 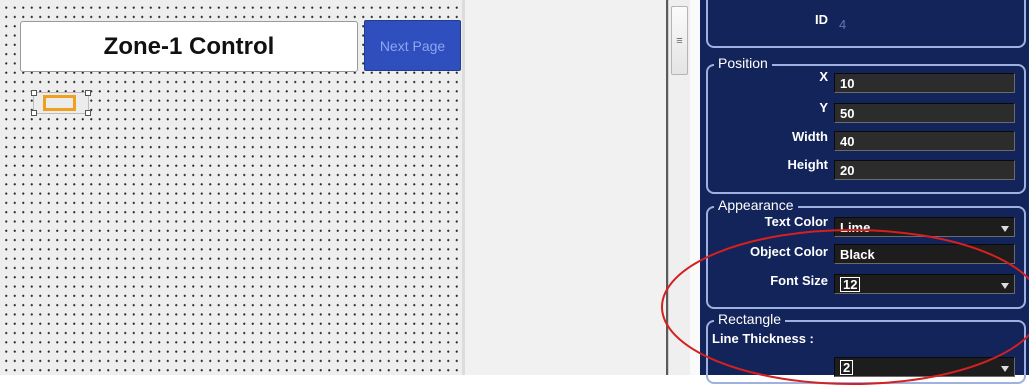 I want to click on object-color-value: Black, so click(x=857, y=254).